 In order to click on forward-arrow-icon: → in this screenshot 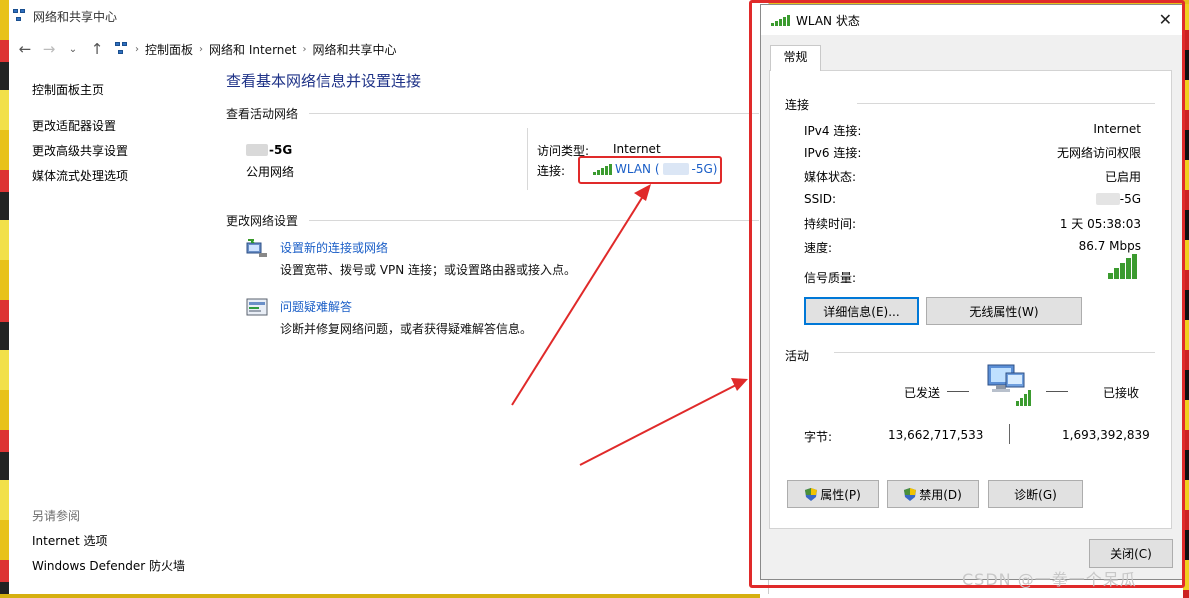, I will do `click(49, 49)`.